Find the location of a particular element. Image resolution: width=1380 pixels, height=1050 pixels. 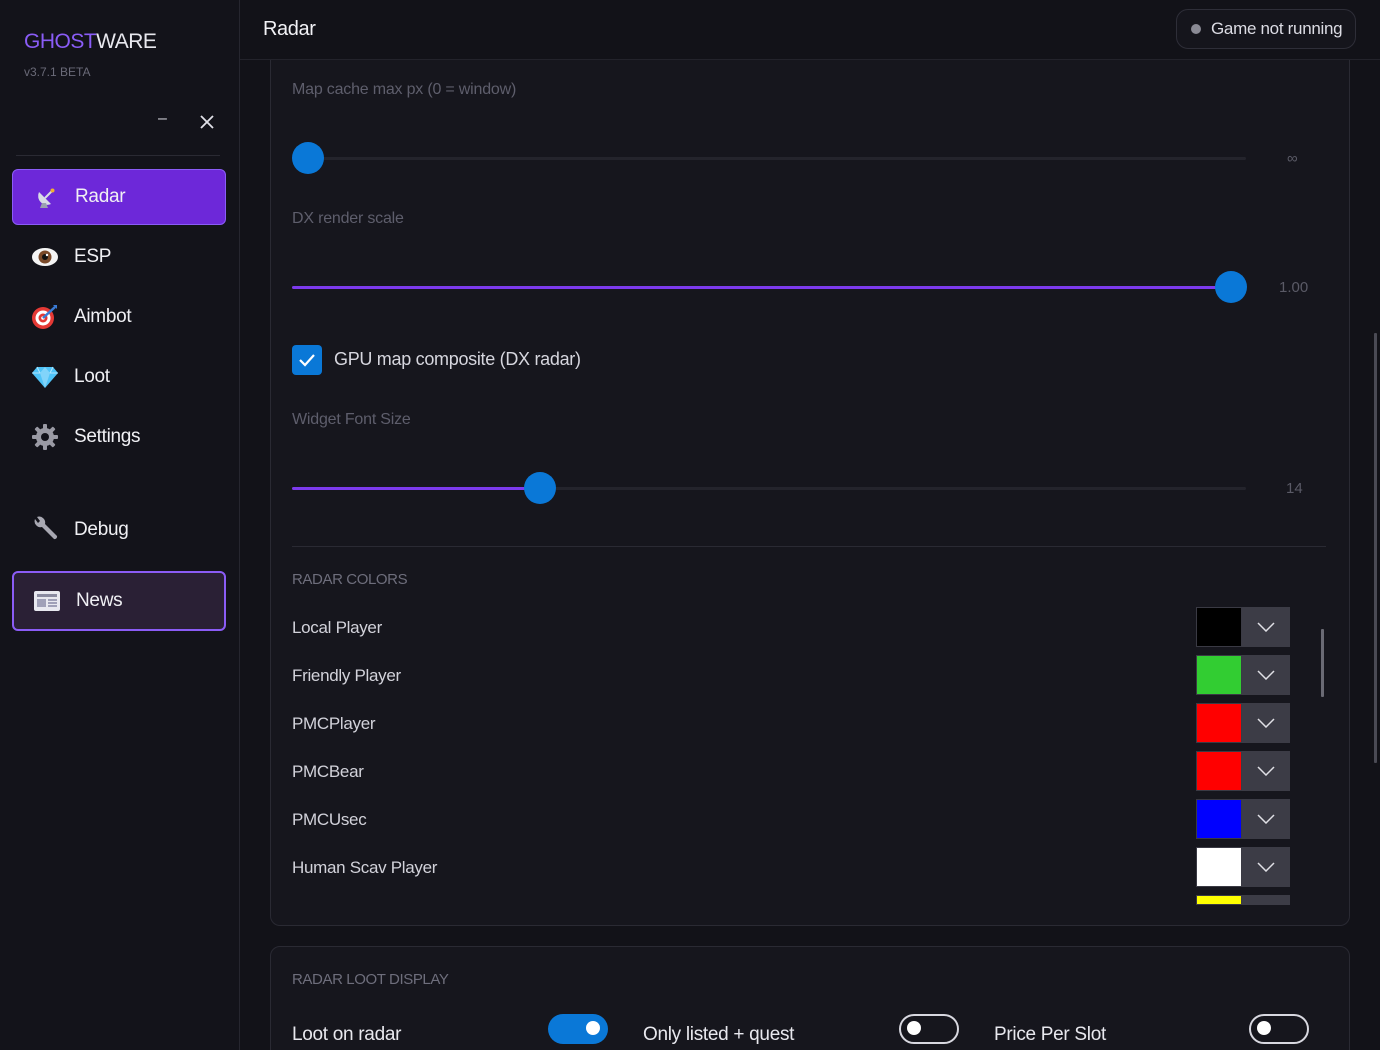

diamond-icon is located at coordinates (45, 377).